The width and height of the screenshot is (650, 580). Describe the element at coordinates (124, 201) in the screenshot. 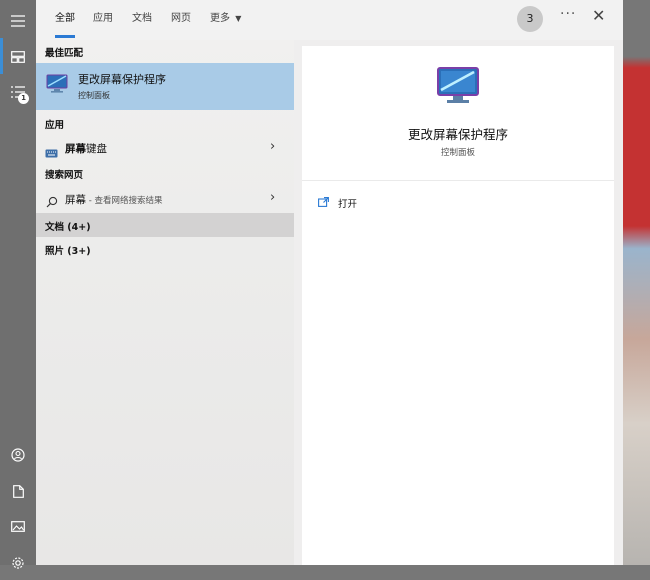

I see `web-result-suffix: - 查看网络搜索结果` at that location.